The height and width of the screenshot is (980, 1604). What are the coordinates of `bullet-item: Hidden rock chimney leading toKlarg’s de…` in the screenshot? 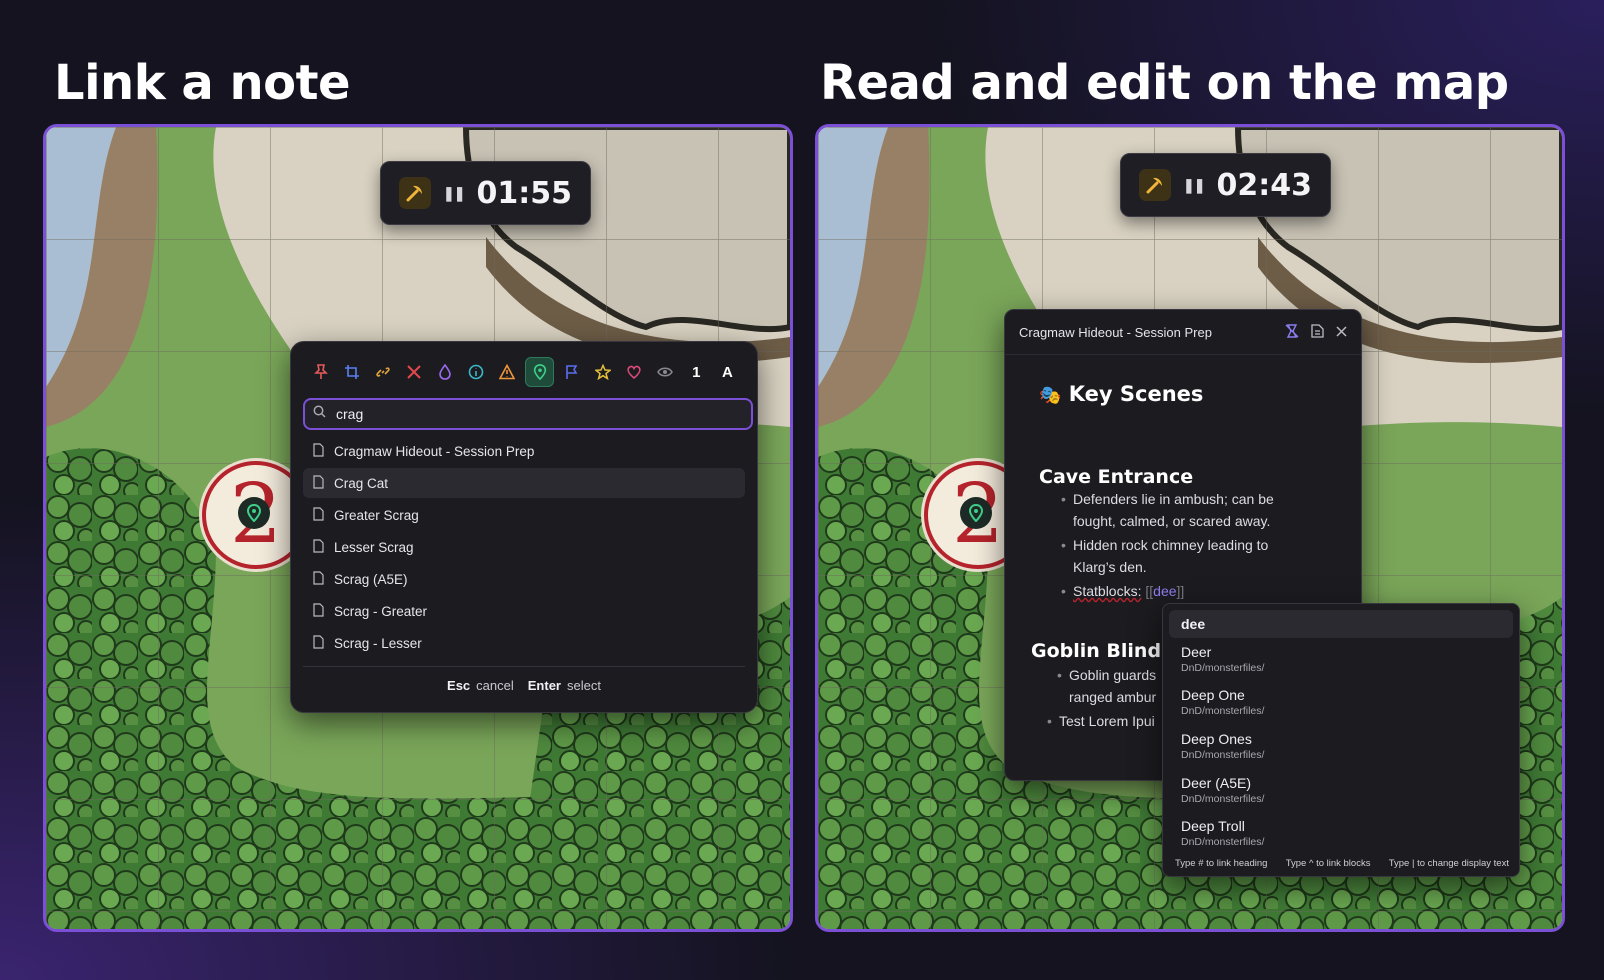 It's located at (1164, 556).